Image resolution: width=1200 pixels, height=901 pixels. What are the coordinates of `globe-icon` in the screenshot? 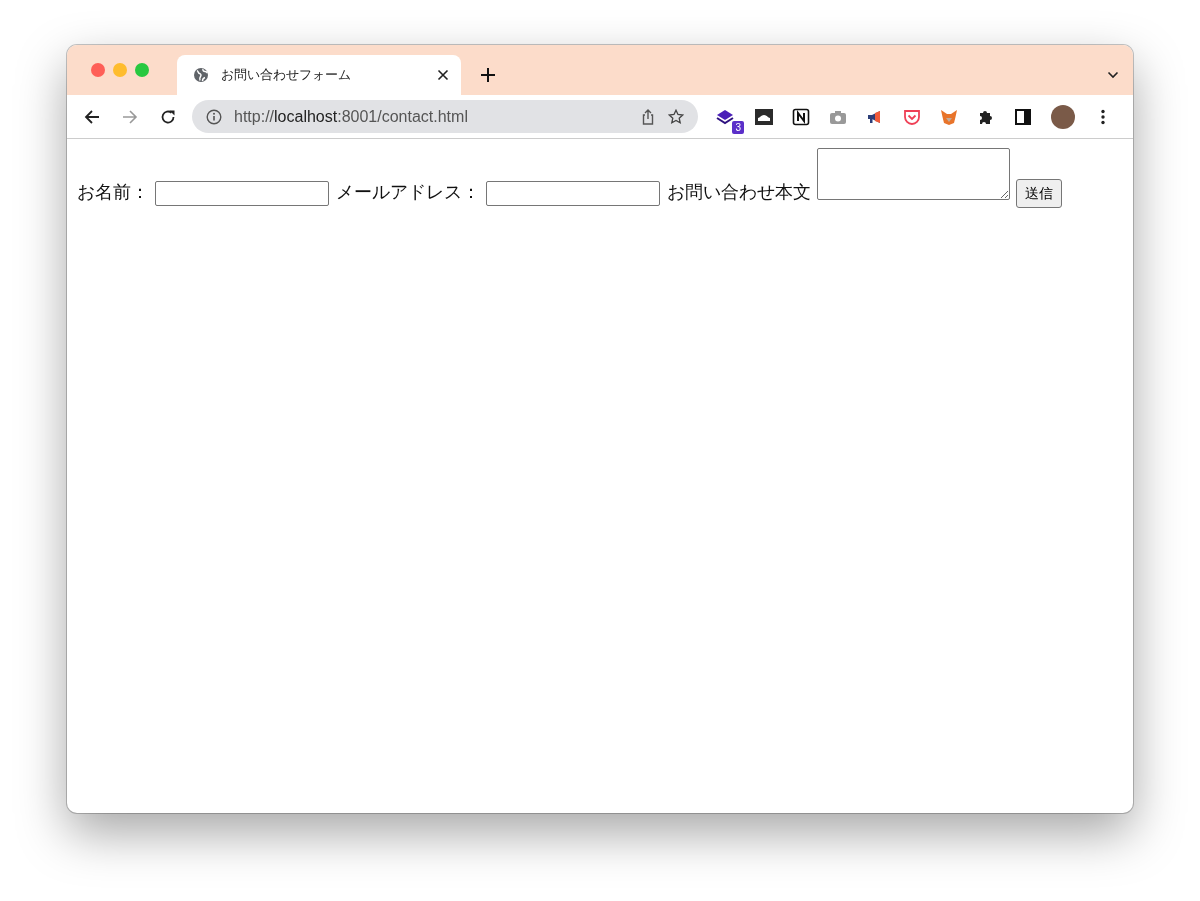 It's located at (201, 75).